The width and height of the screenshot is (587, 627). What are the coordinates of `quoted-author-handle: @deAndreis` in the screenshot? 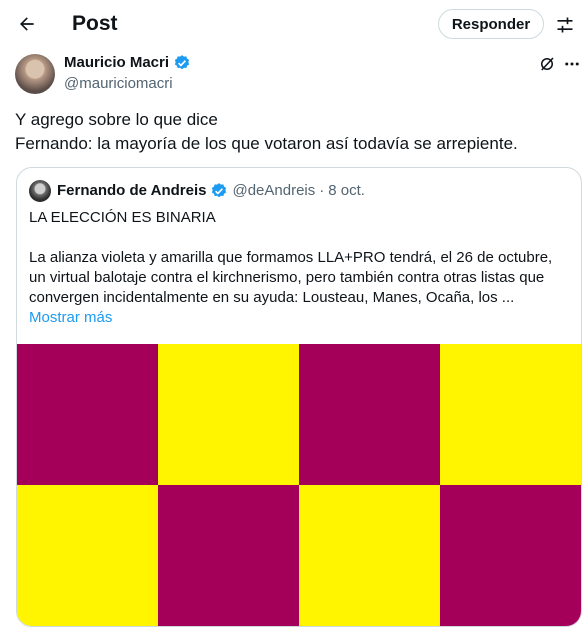 It's located at (273, 191).